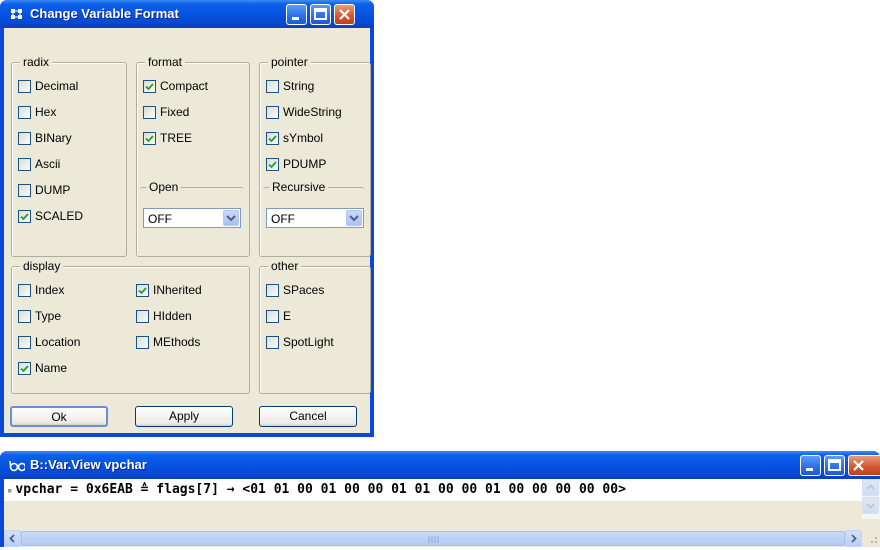  What do you see at coordinates (46, 112) in the screenshot?
I see `checkbox-label: Hex` at bounding box center [46, 112].